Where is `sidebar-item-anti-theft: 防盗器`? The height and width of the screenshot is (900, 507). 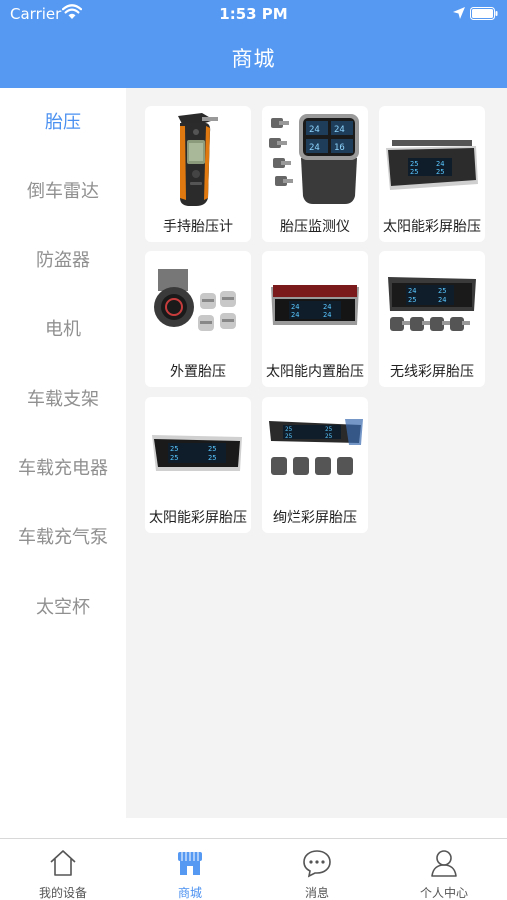 sidebar-item-anti-theft: 防盗器 is located at coordinates (63, 261).